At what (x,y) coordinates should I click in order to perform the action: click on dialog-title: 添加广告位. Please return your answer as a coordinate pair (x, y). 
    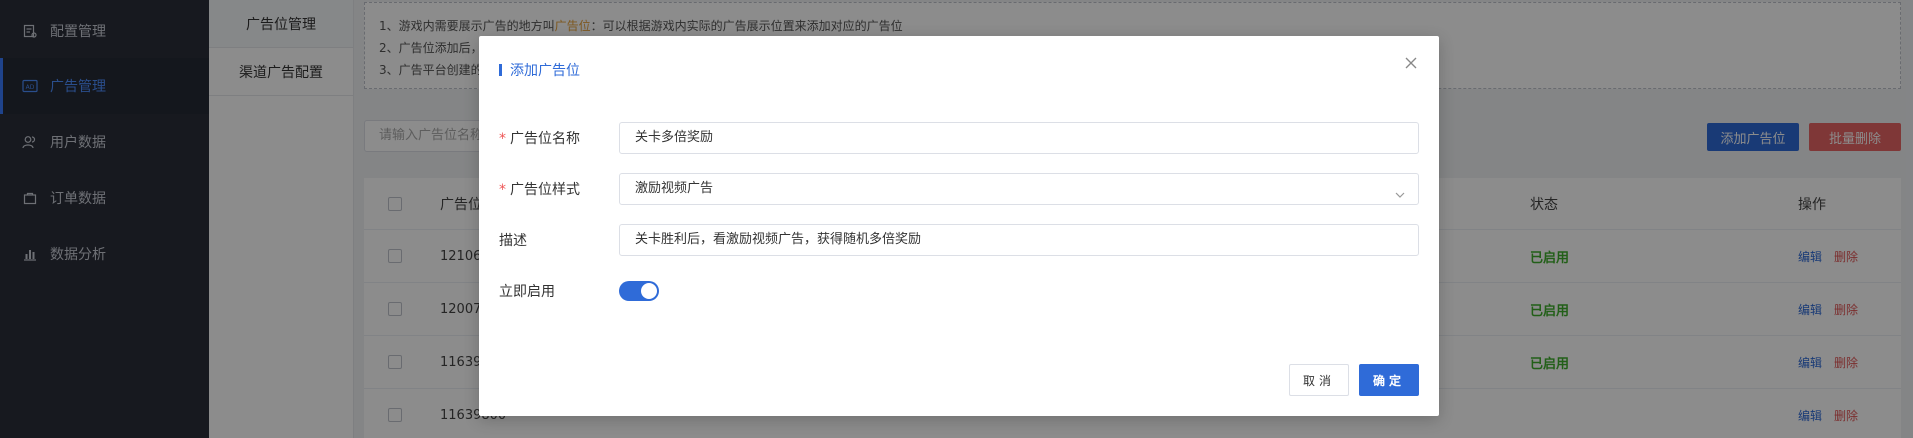
    Looking at the image, I should click on (539, 70).